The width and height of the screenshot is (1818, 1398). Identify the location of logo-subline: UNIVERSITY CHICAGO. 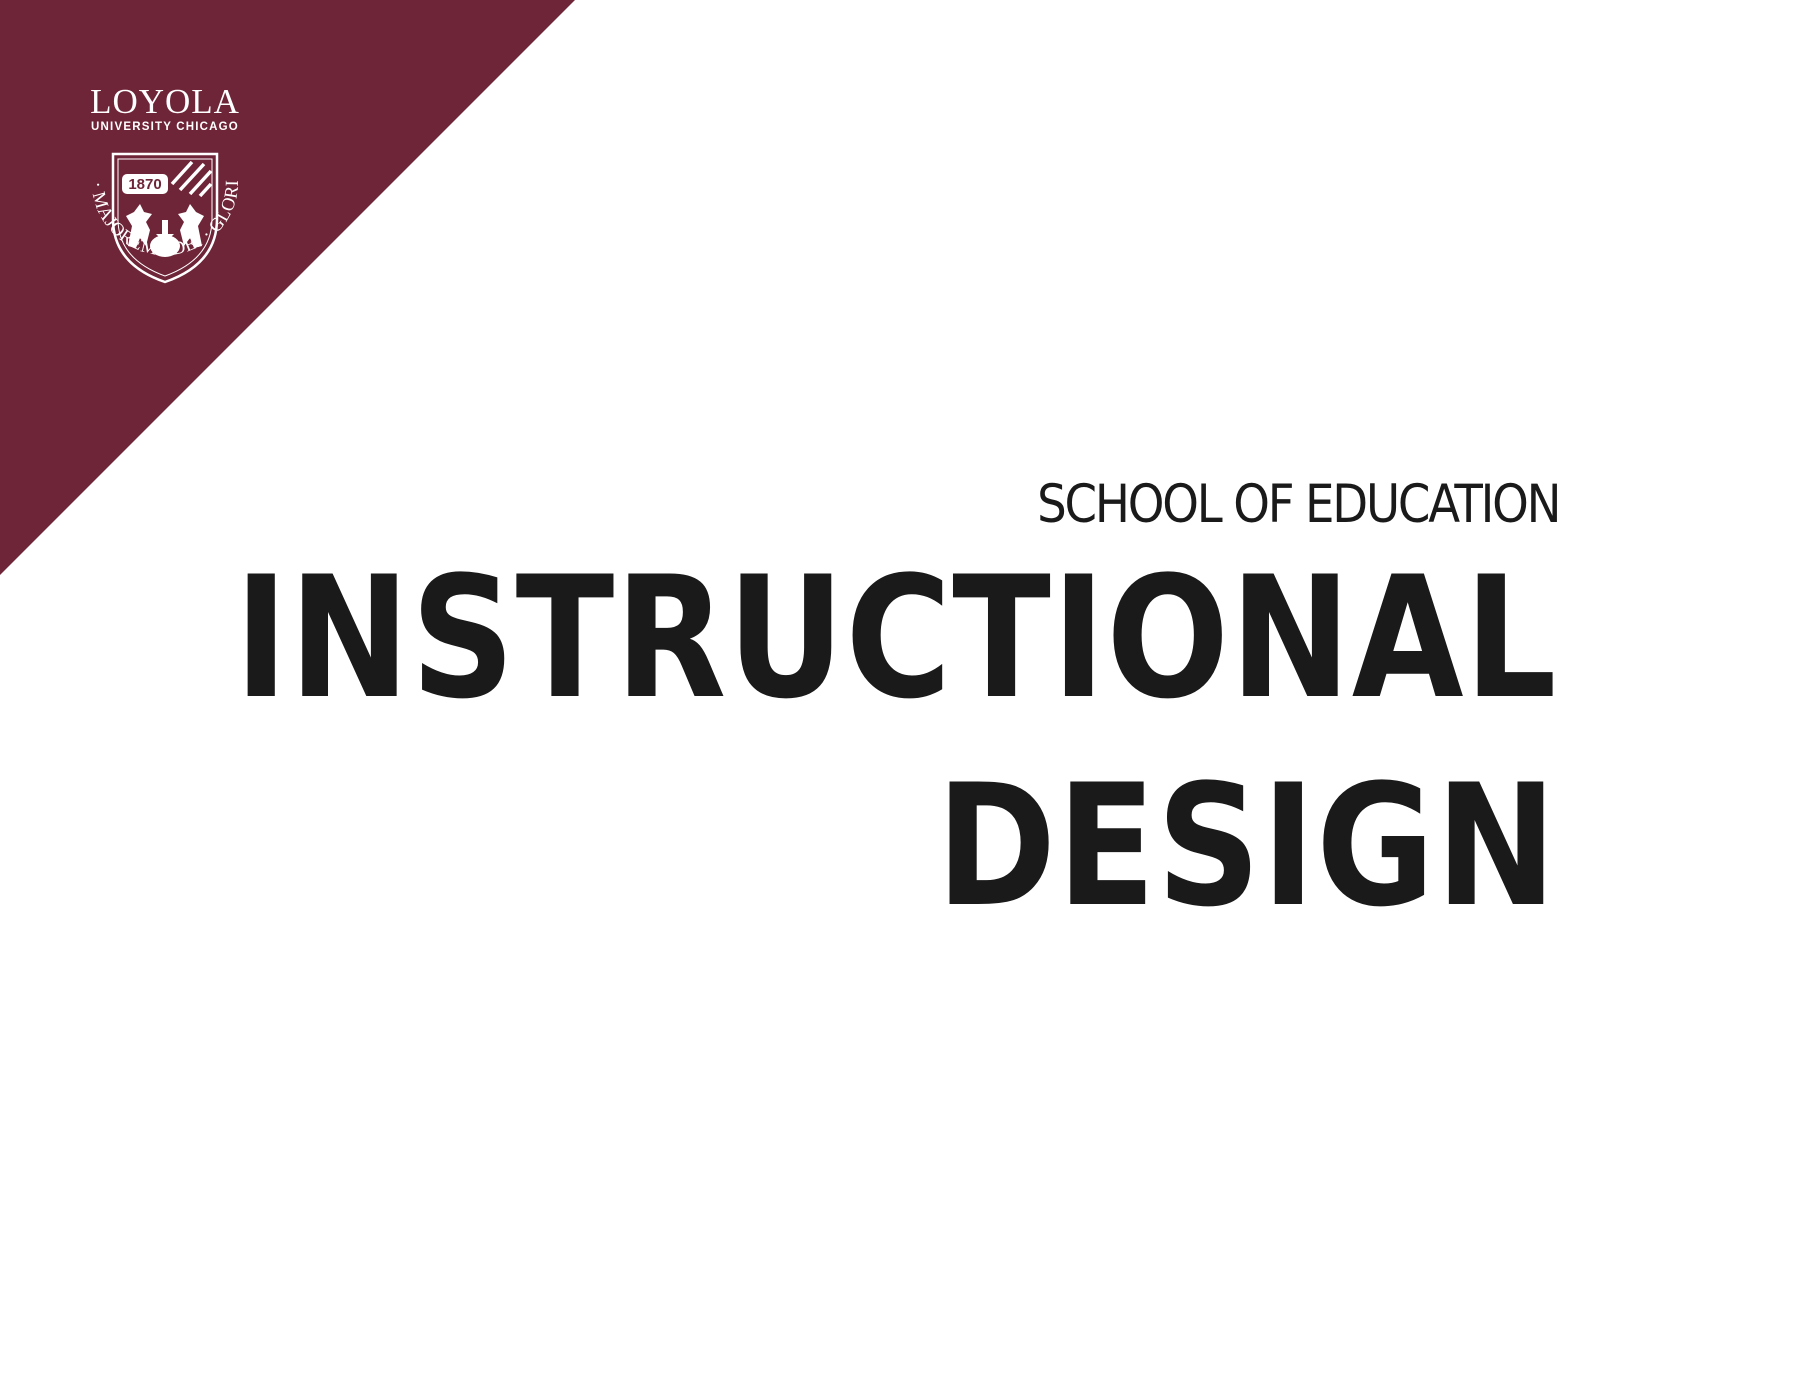
(165, 127).